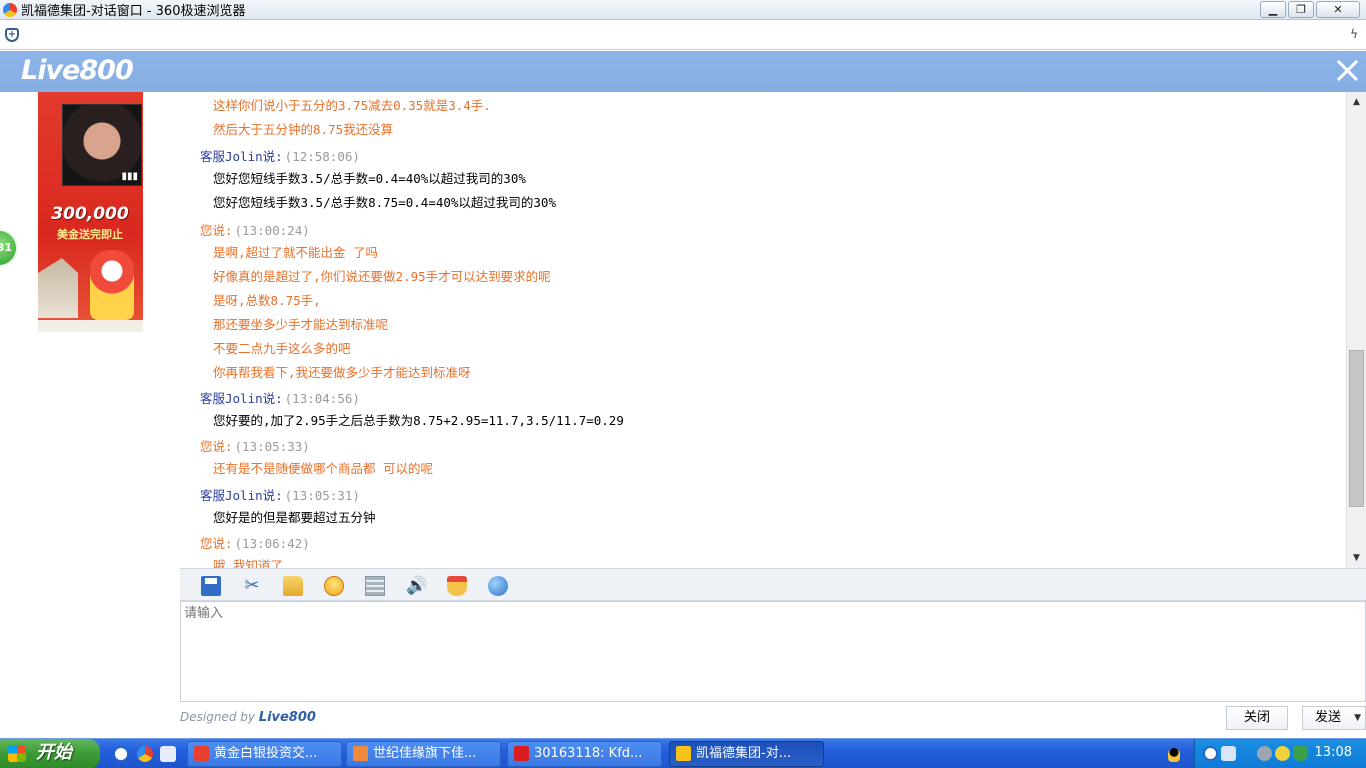 Image resolution: width=1366 pixels, height=768 pixels. Describe the element at coordinates (1210, 753) in the screenshot. I see `tray-k-icon` at that location.